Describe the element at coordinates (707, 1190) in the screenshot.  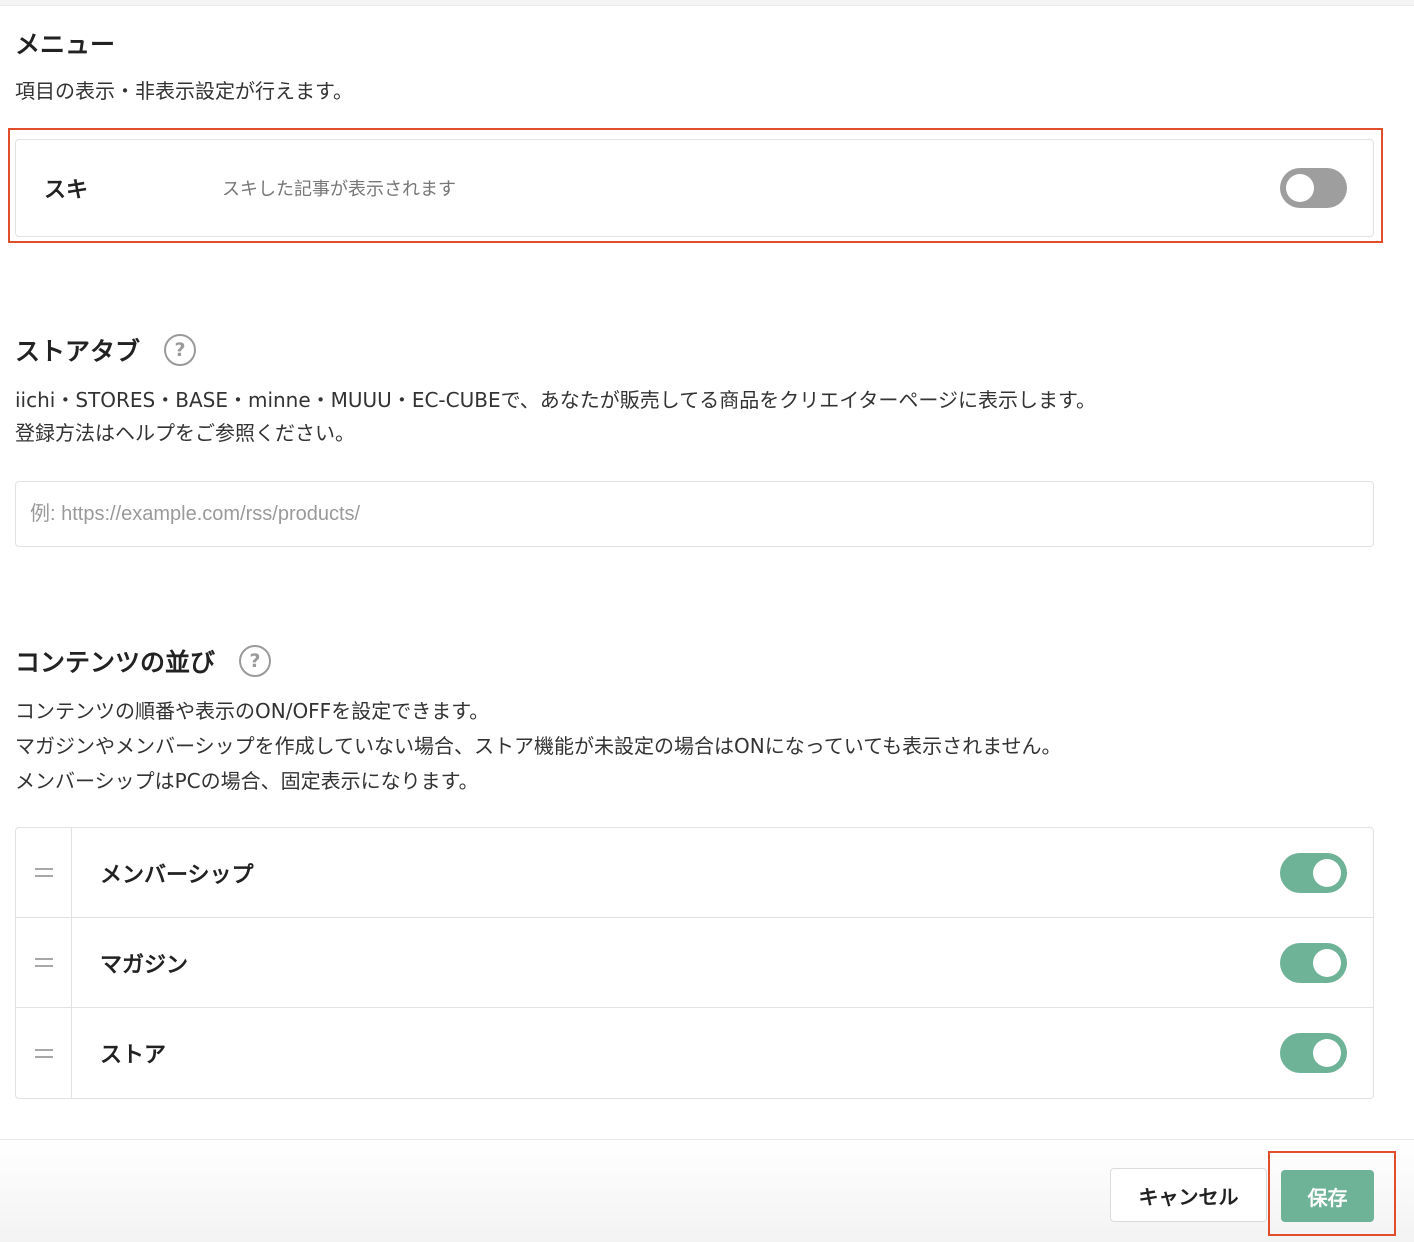
I see `footer-bar: キャンセル 保存` at that location.